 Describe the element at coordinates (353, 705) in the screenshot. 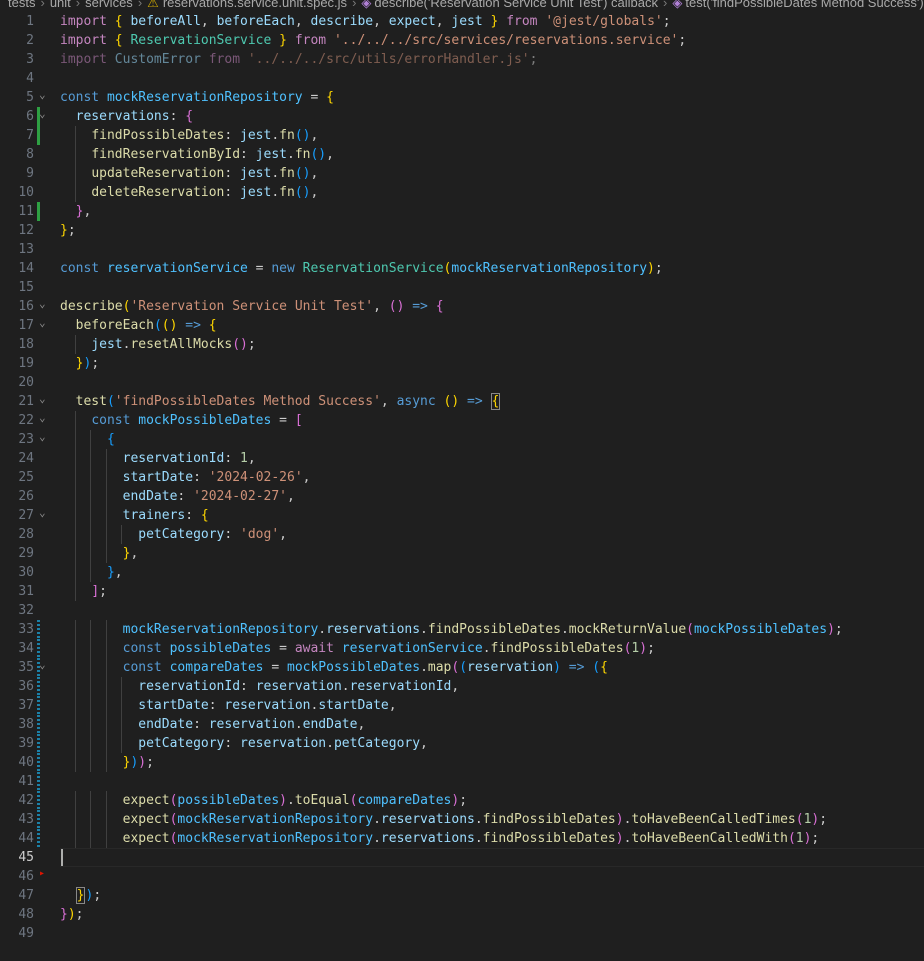

I see `code-token: startDate` at that location.